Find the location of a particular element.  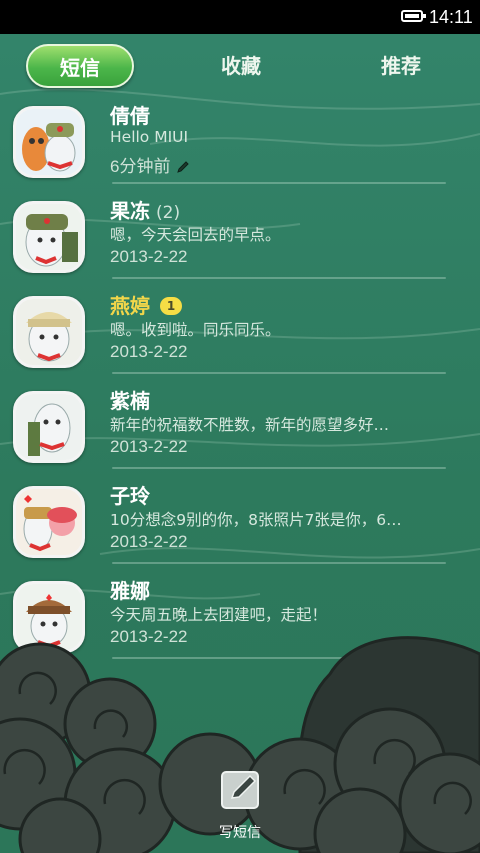

compose-icon is located at coordinates (240, 790).